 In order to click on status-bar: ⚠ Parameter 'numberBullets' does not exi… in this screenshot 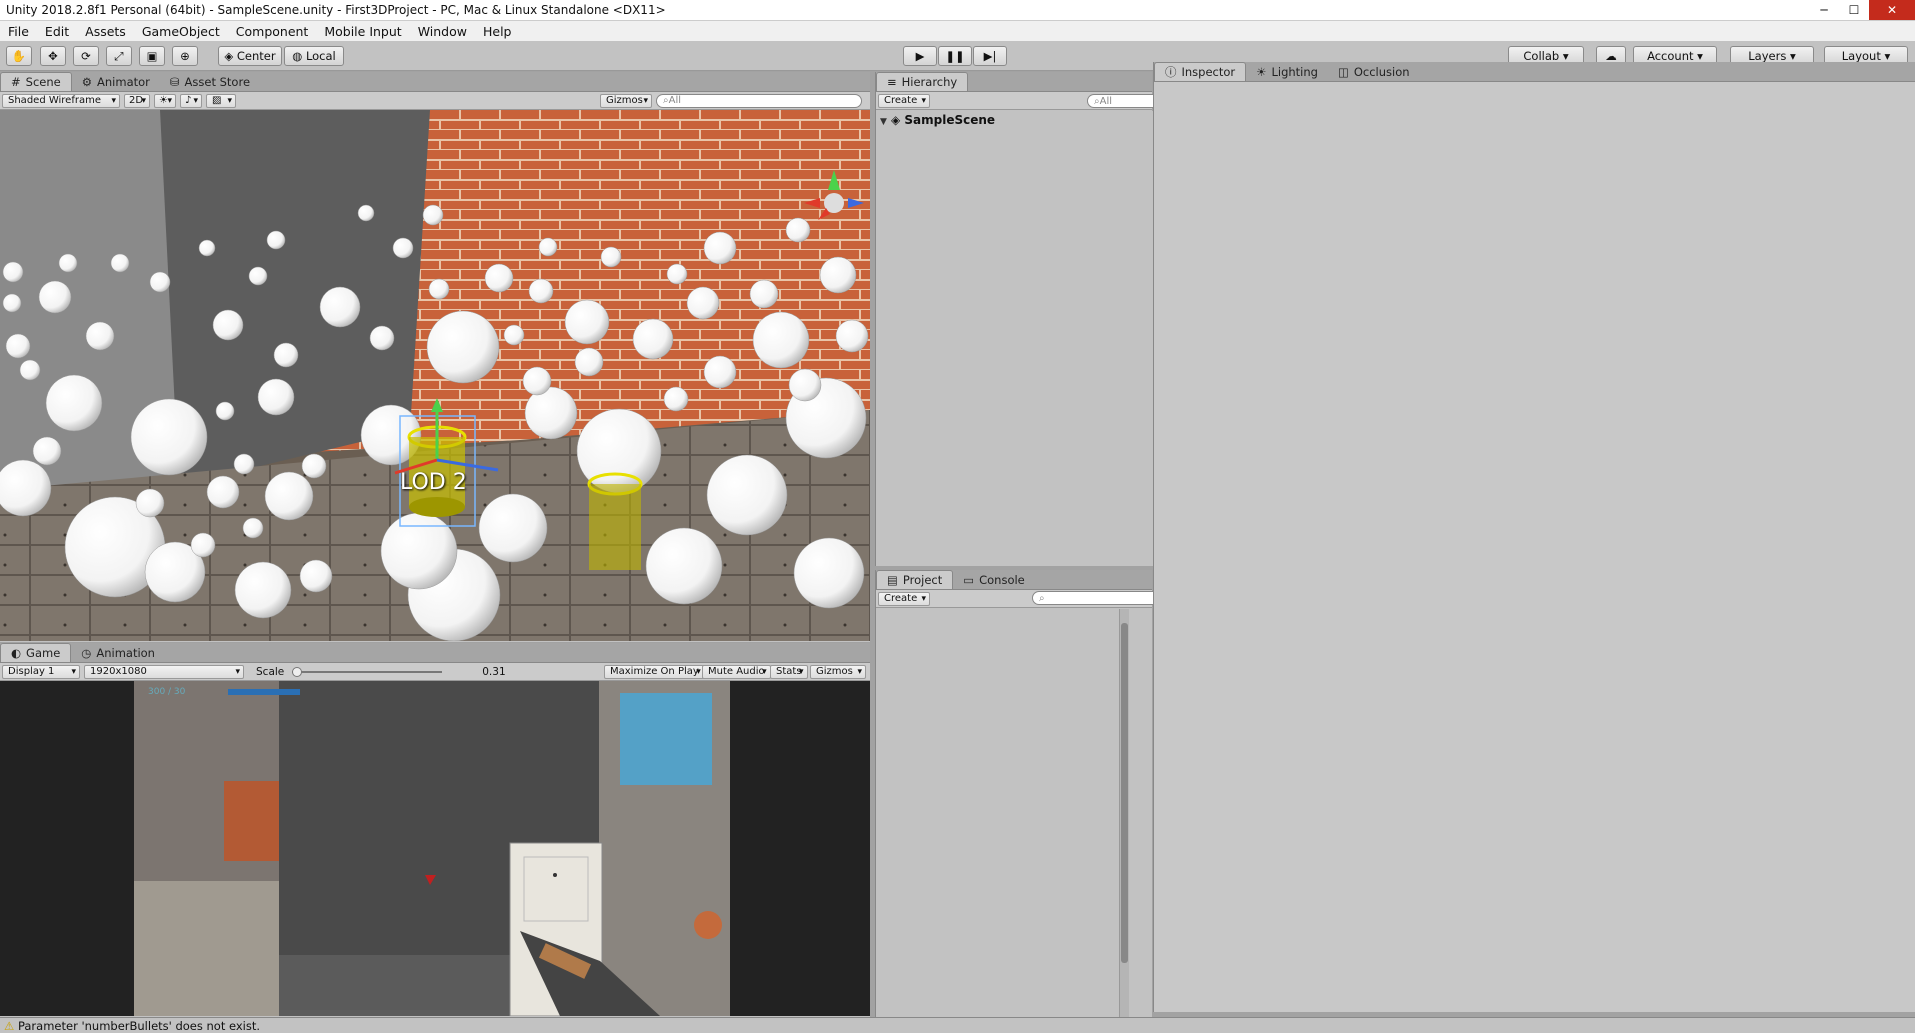, I will do `click(957, 1025)`.